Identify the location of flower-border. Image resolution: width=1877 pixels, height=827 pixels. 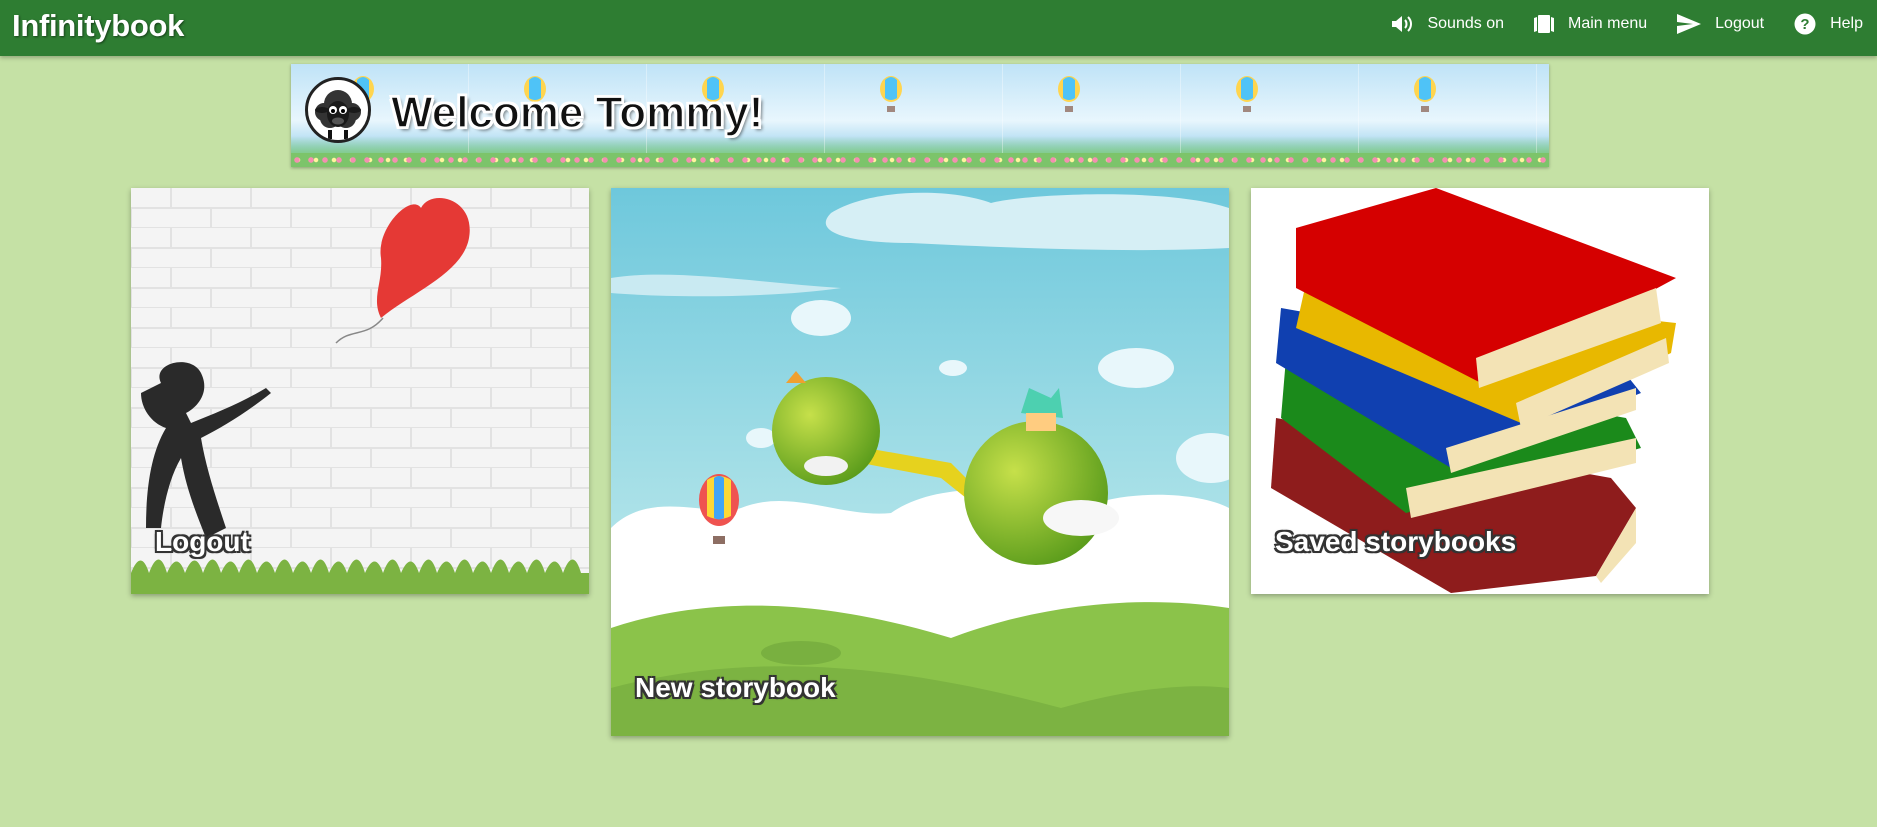
(920, 160).